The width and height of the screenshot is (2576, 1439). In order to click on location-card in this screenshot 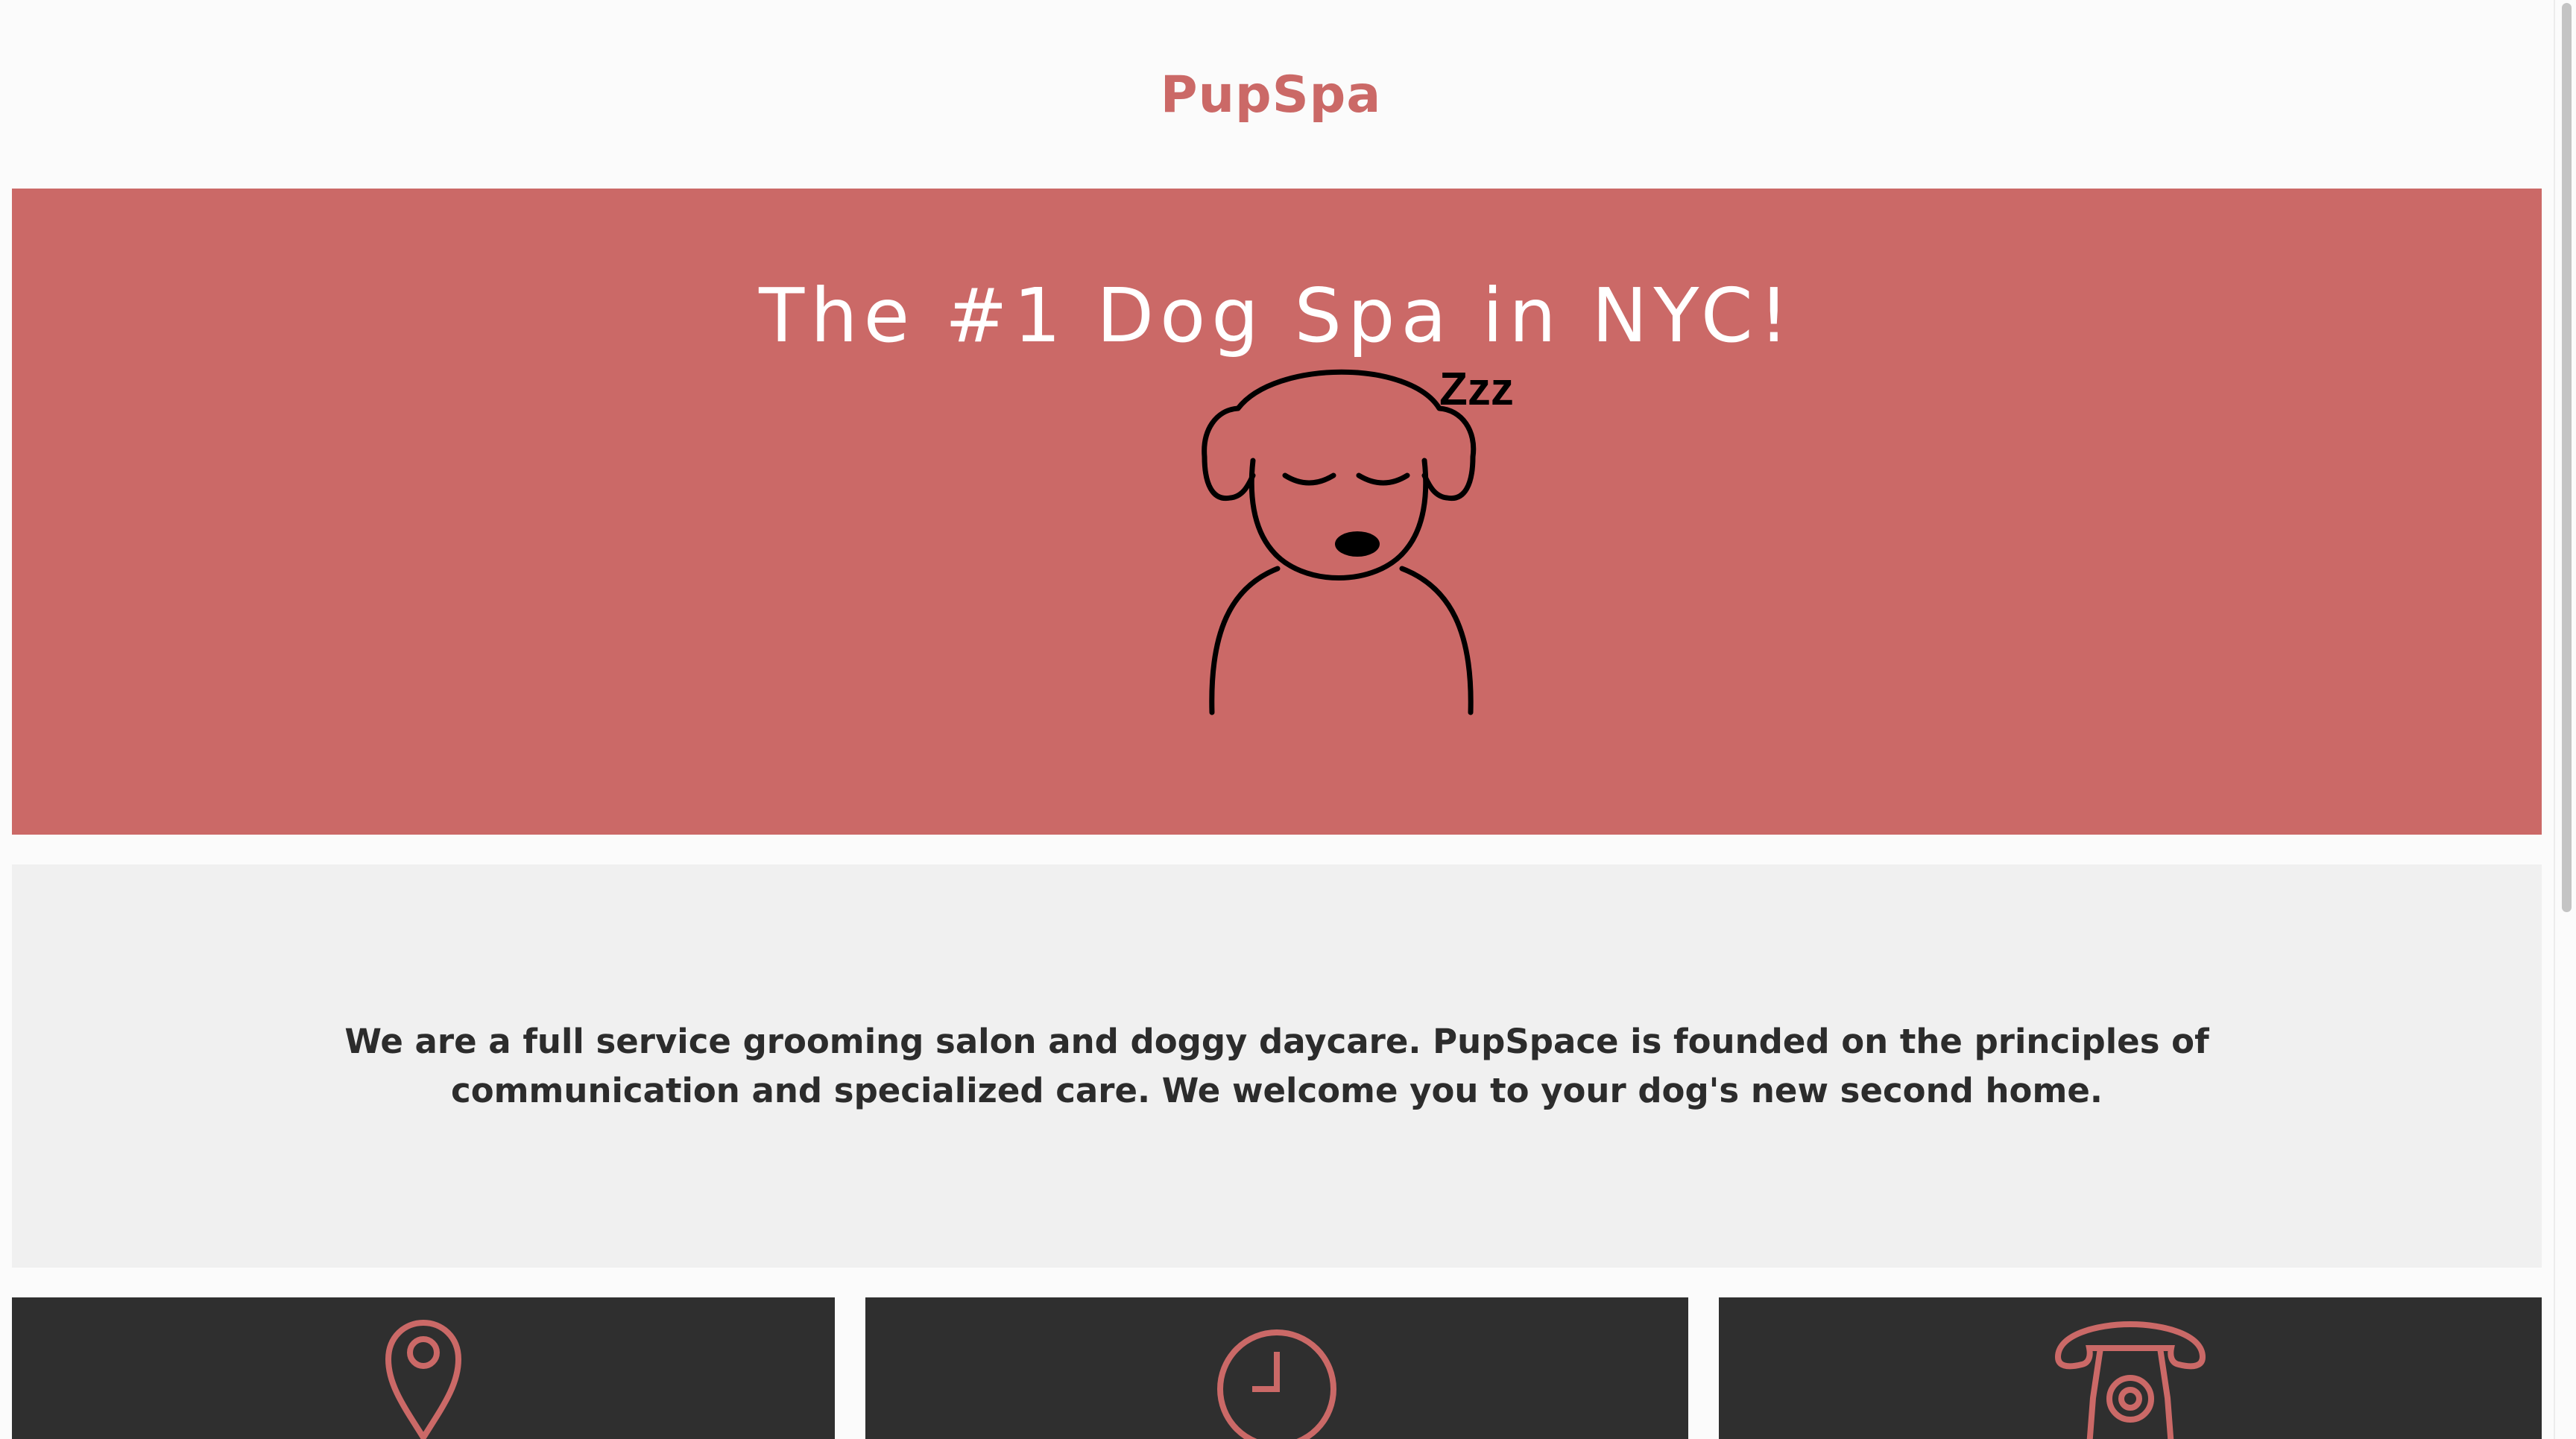, I will do `click(423, 1368)`.